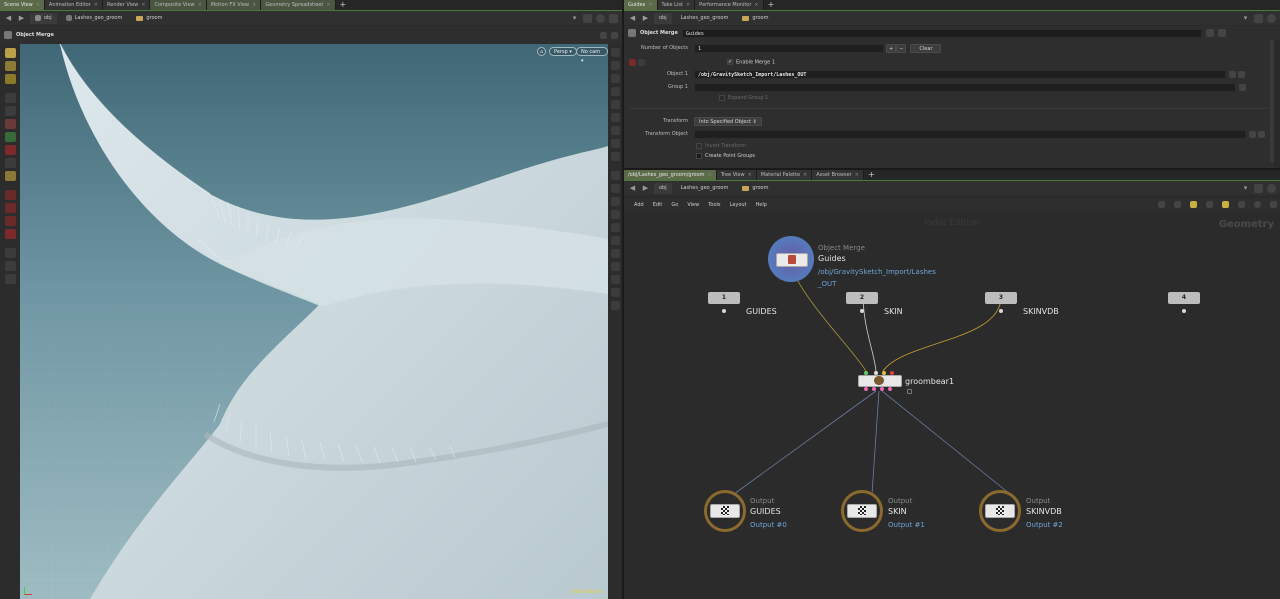  Describe the element at coordinates (10, 234) in the screenshot. I see `magnet-icon` at that location.